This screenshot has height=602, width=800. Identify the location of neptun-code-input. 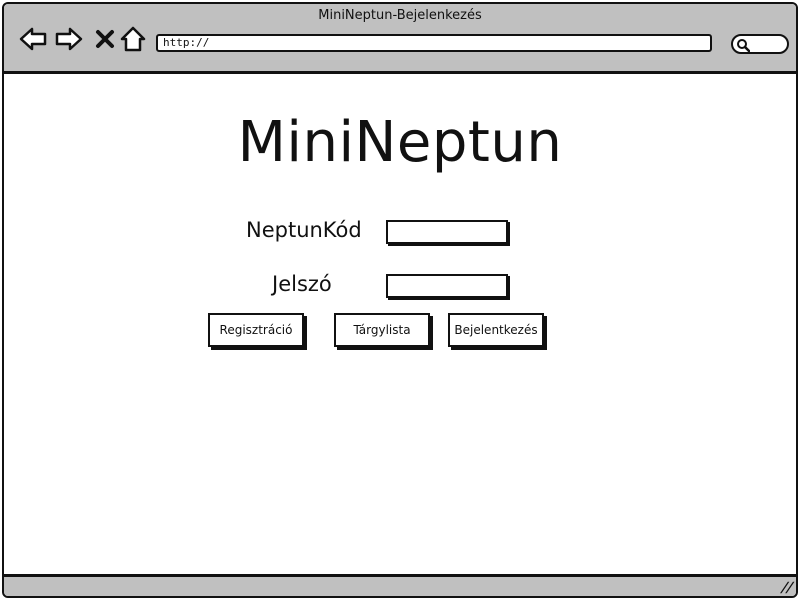
(447, 232).